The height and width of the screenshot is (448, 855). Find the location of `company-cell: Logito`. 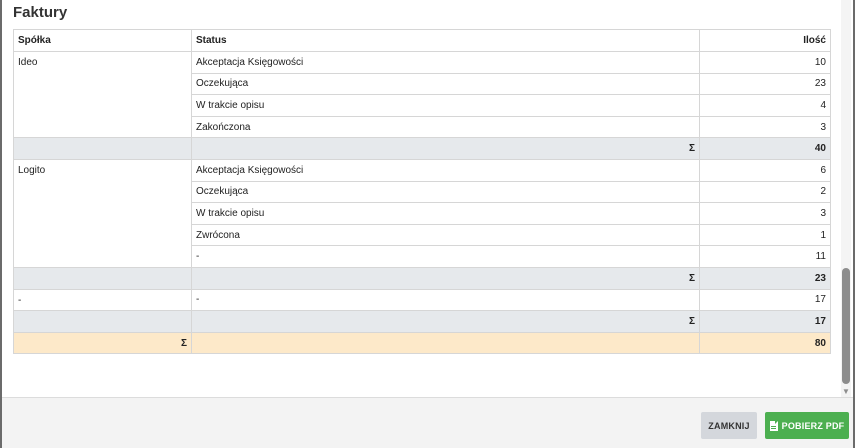

company-cell: Logito is located at coordinates (102, 213).